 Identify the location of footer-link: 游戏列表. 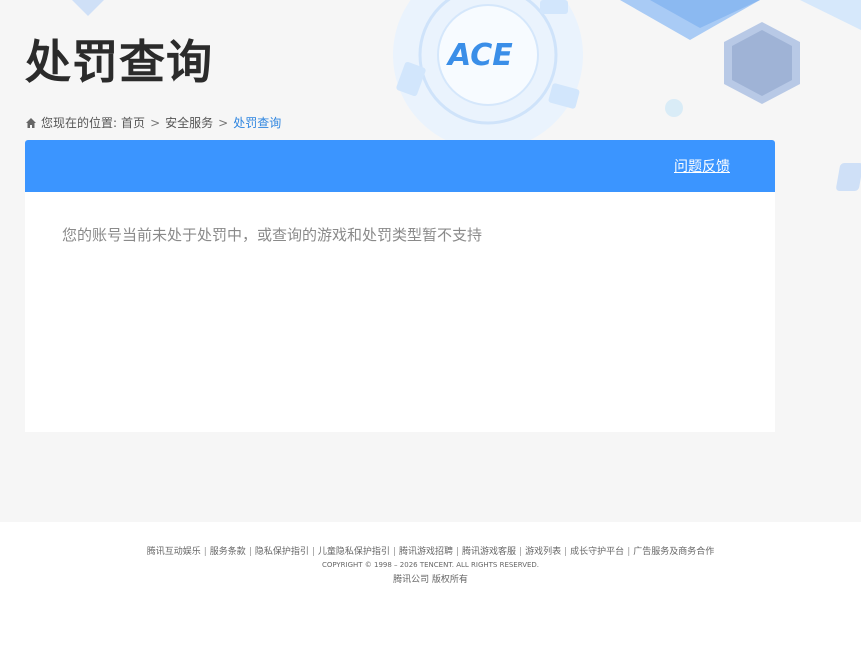
(543, 552).